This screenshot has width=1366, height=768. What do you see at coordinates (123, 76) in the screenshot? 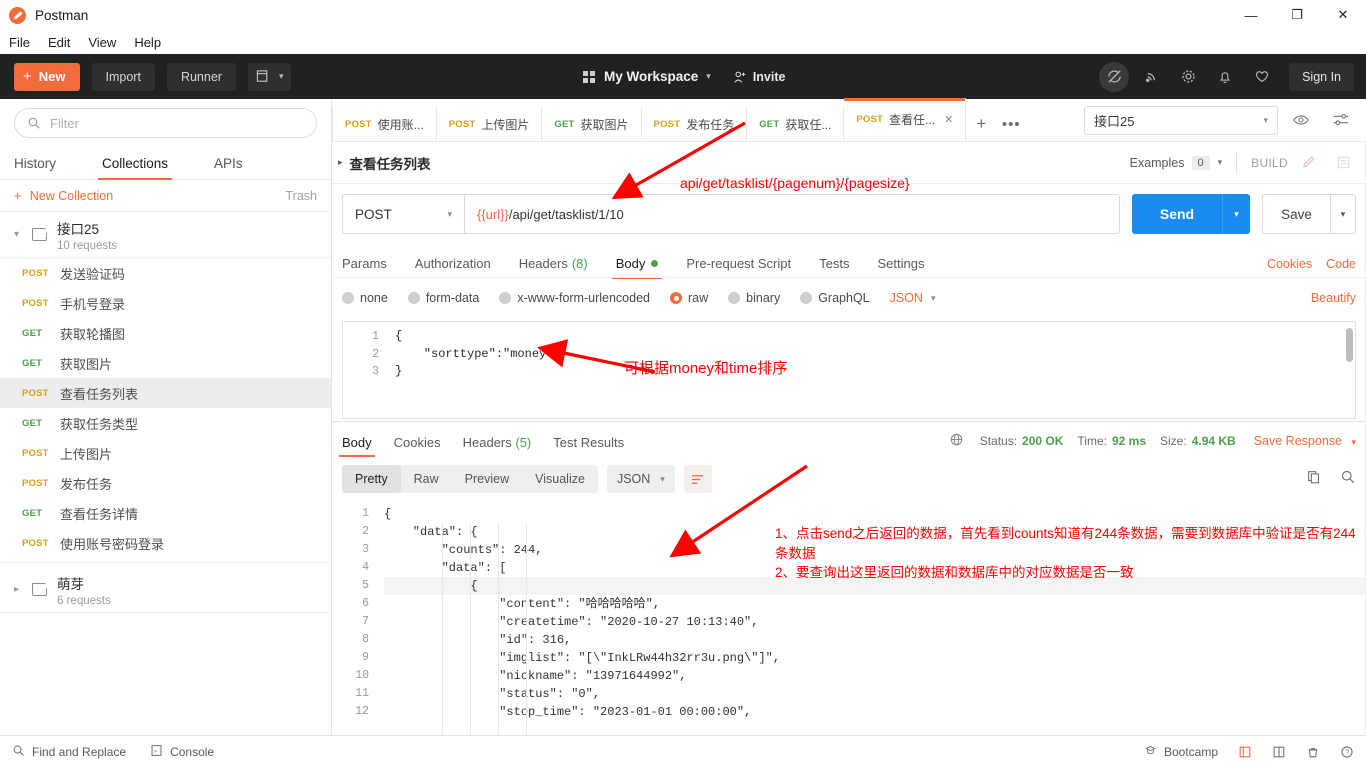
I see `import-button: Import` at bounding box center [123, 76].